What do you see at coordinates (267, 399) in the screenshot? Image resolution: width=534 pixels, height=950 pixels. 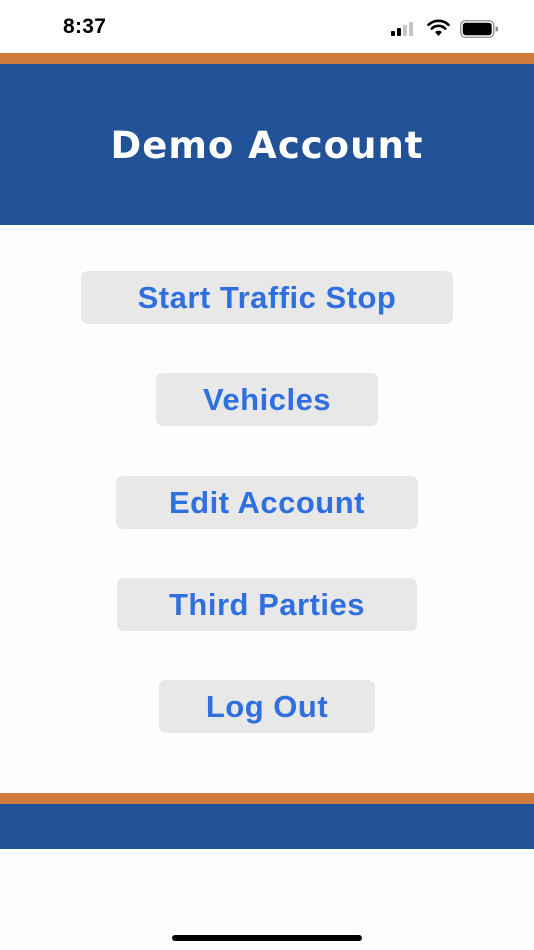 I see `vehicles-button: Vehicles` at bounding box center [267, 399].